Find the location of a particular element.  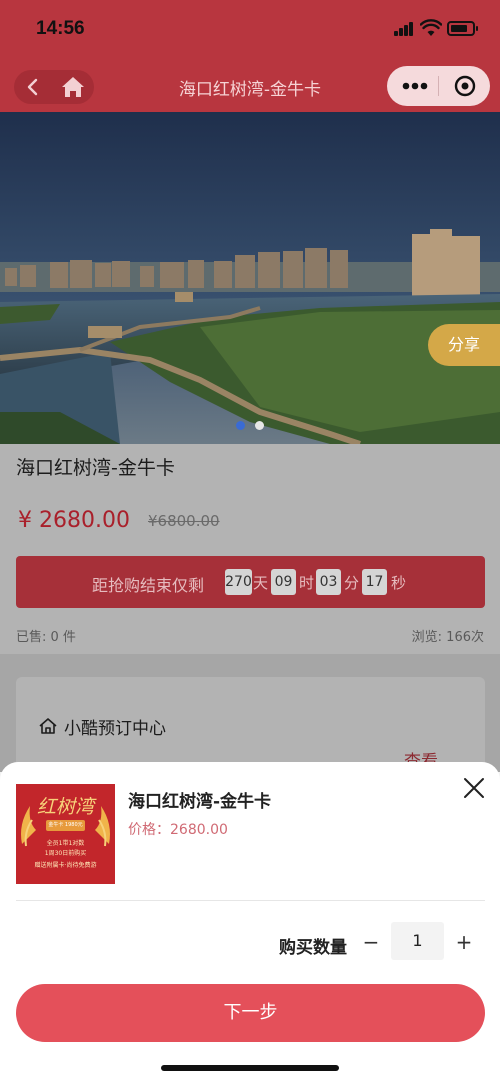

countdown-minutes: 03 is located at coordinates (328, 582).